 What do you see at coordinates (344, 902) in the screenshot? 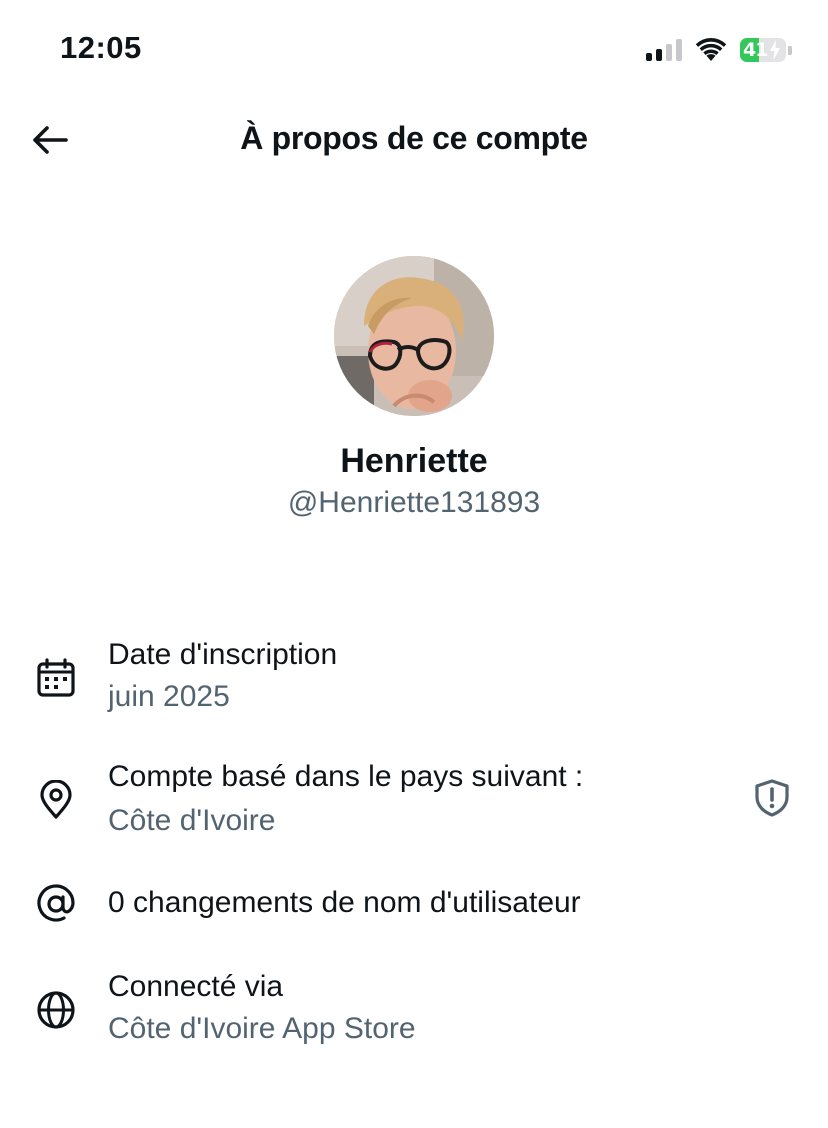
I see `username-changes-label: 0 changements de nom d'utilisateur` at bounding box center [344, 902].